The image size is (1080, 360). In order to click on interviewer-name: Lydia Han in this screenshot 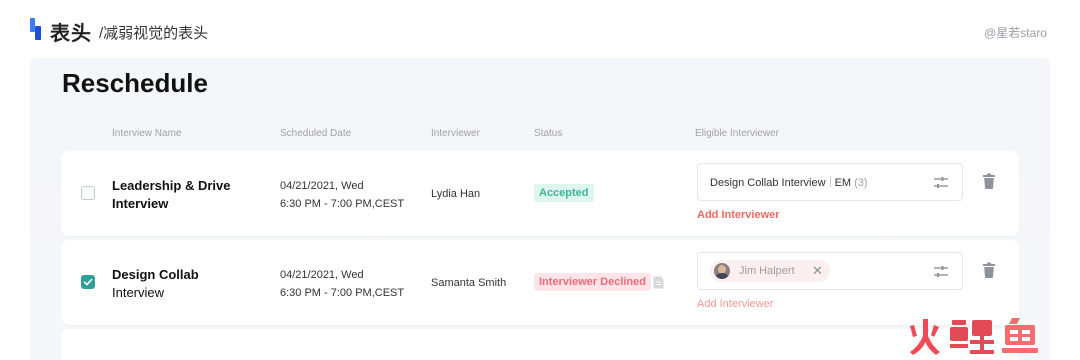, I will do `click(456, 194)`.